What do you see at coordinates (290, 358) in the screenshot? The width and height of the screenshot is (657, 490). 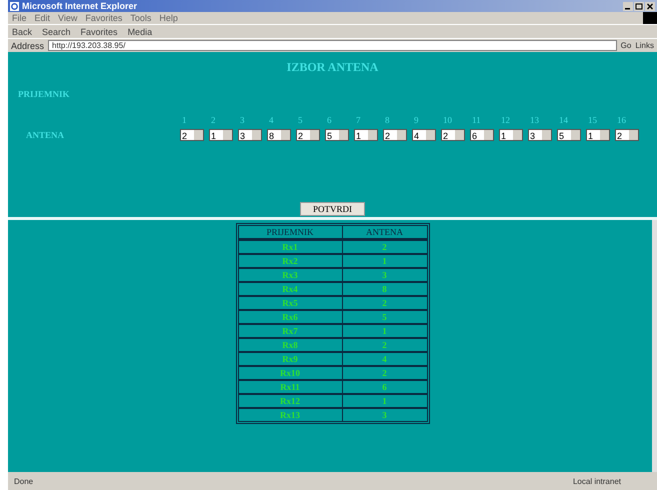 I see `table-cell: Rx9` at bounding box center [290, 358].